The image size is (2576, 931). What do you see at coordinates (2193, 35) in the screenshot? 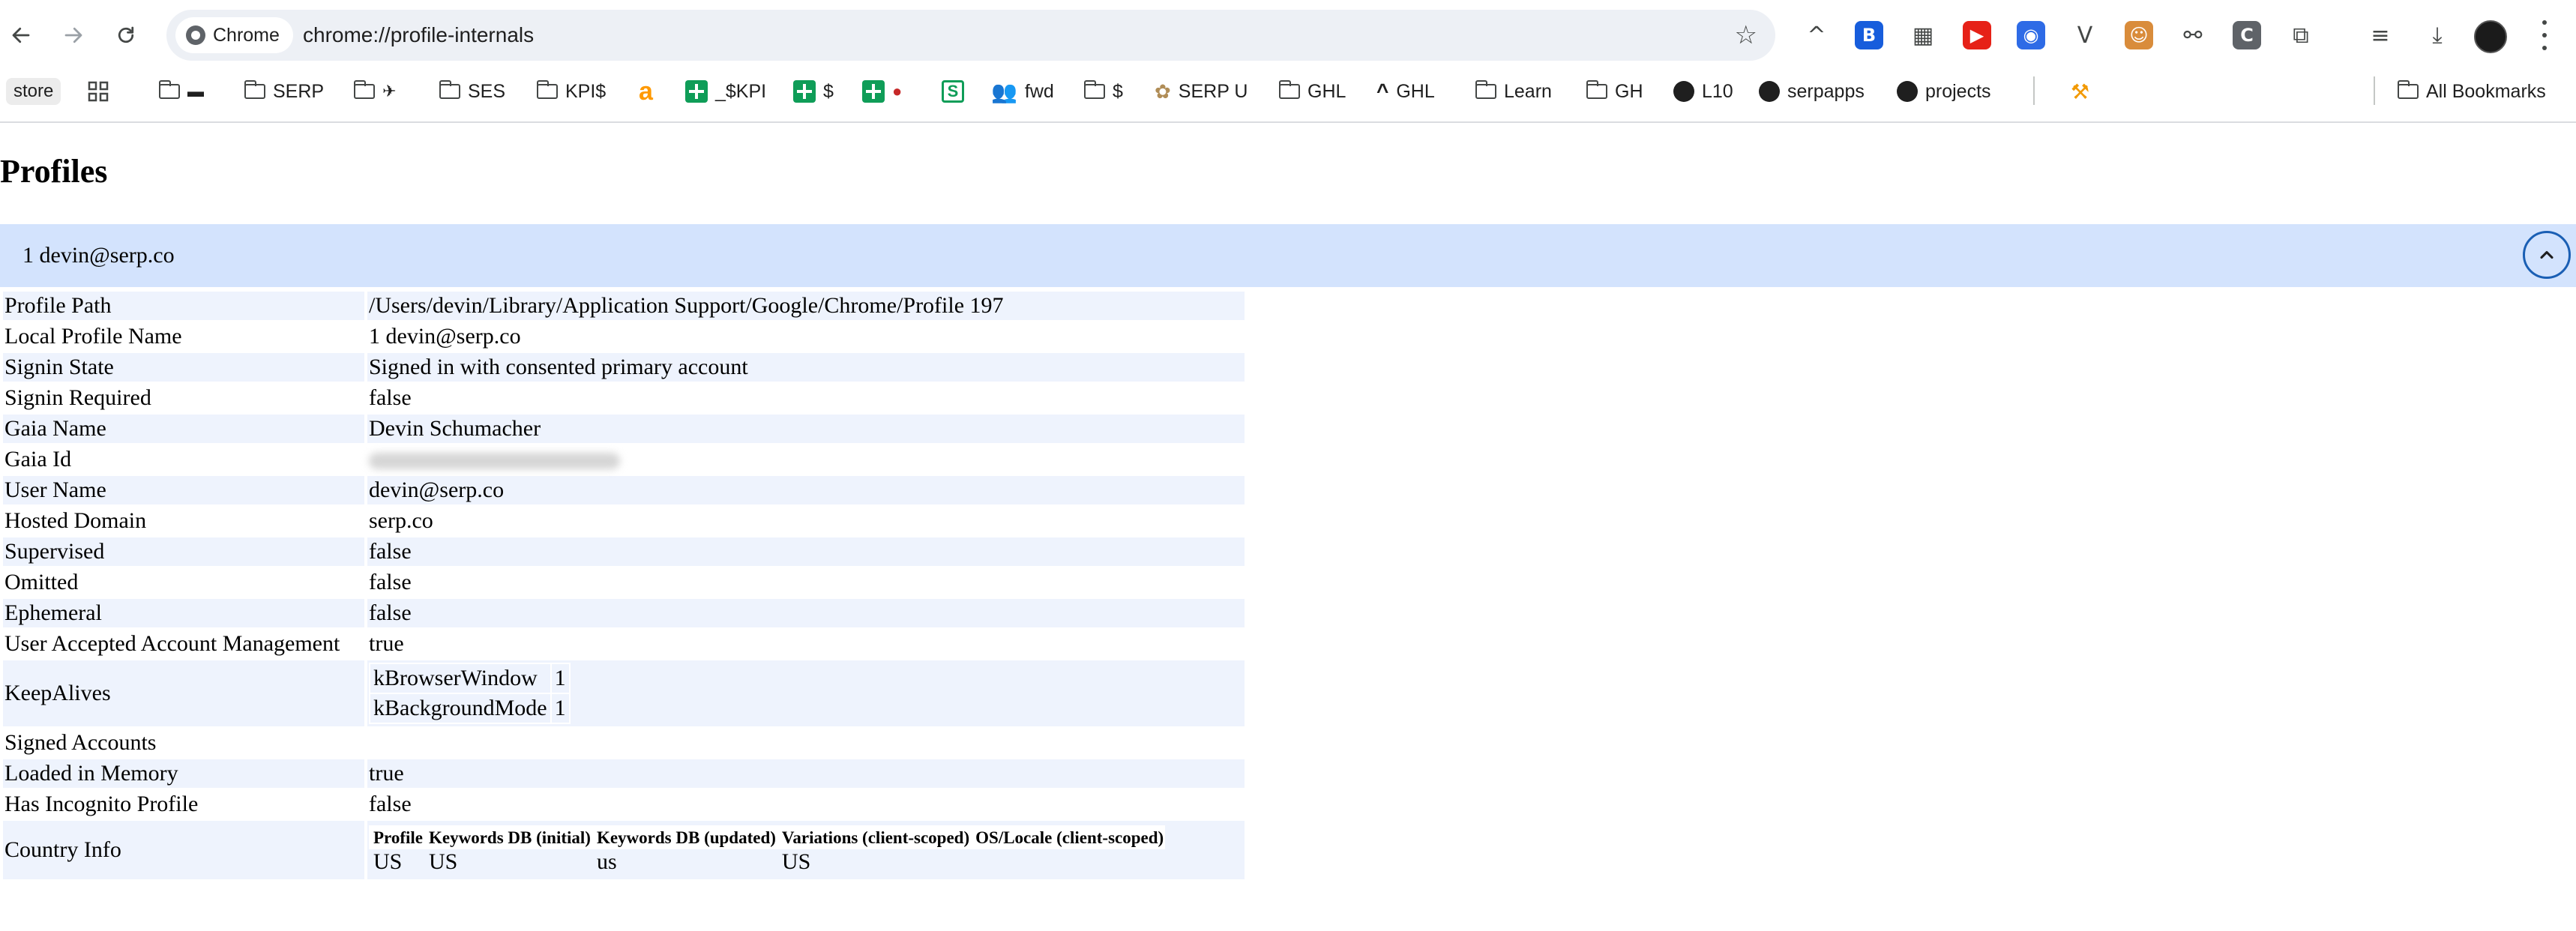
I see `link-extension-icon: ⚯` at bounding box center [2193, 35].